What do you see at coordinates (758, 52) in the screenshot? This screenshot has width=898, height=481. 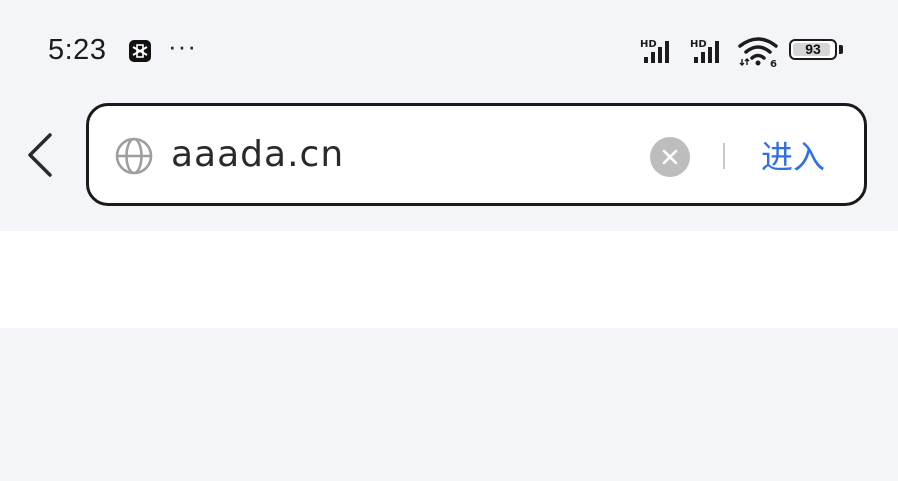 I see `wifi-icon: 6` at bounding box center [758, 52].